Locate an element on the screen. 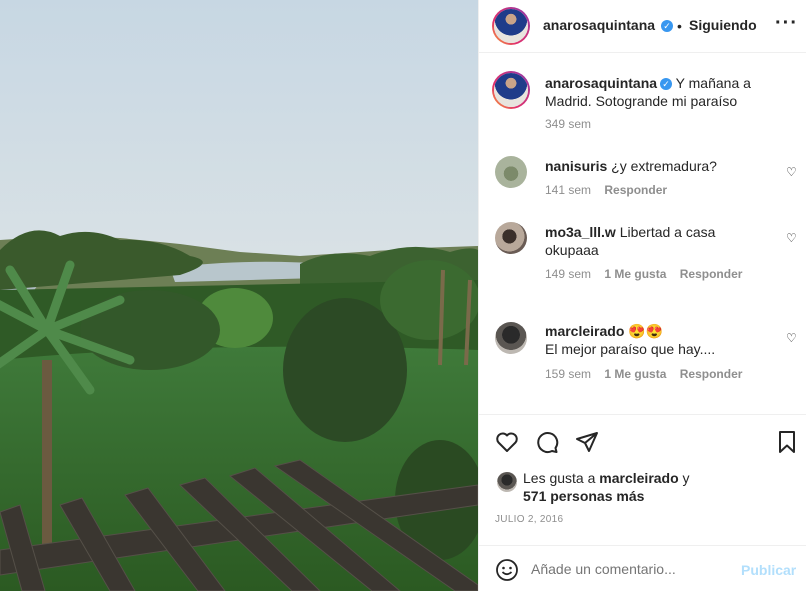 Image resolution: width=806 pixels, height=591 pixels. comment-meta: 141 sem Responder is located at coordinates (606, 190).